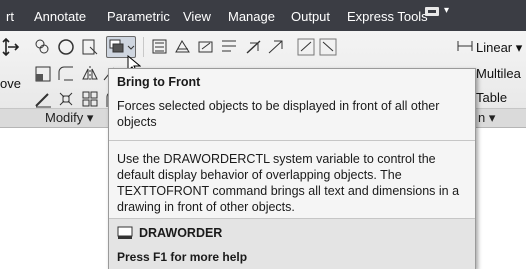 This screenshot has width=526, height=269. I want to click on divider, so click(143, 47).